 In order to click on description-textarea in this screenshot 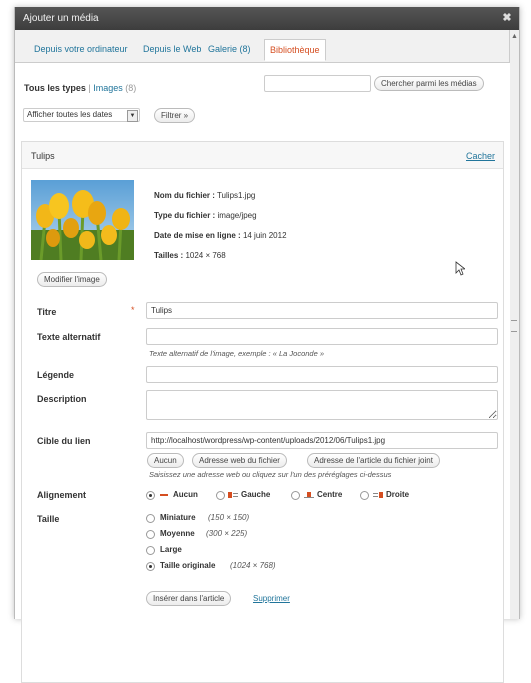, I will do `click(322, 405)`.